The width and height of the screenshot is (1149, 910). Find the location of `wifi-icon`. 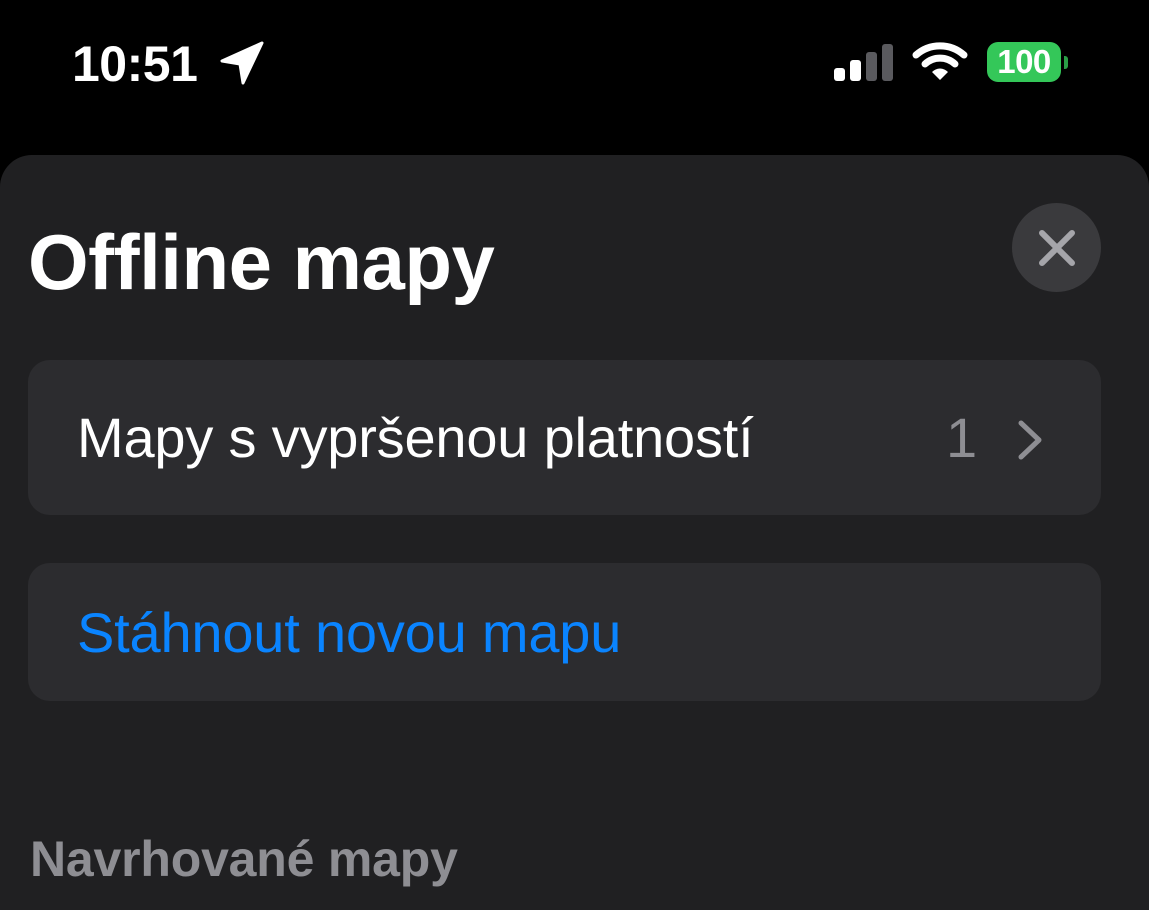

wifi-icon is located at coordinates (940, 61).